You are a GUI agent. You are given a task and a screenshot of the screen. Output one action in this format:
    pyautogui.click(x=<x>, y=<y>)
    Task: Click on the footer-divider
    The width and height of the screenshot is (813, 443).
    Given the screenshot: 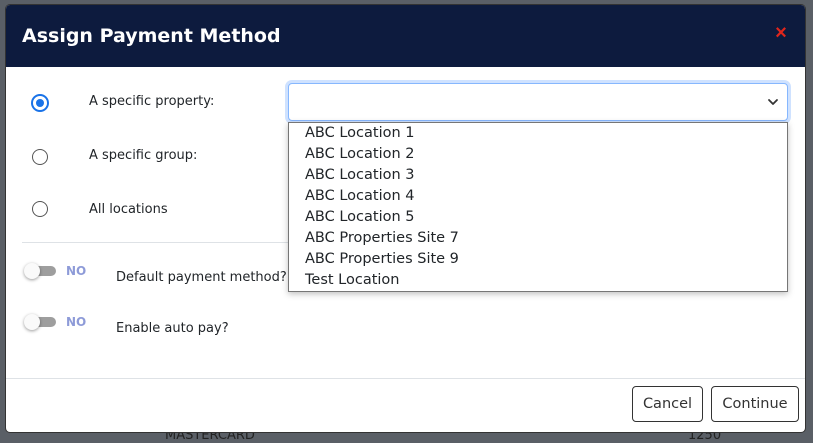 What is the action you would take?
    pyautogui.click(x=405, y=378)
    